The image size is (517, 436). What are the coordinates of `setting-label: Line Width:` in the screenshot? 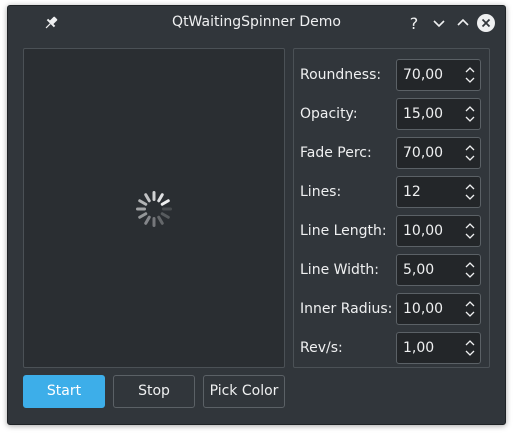 It's located at (340, 270).